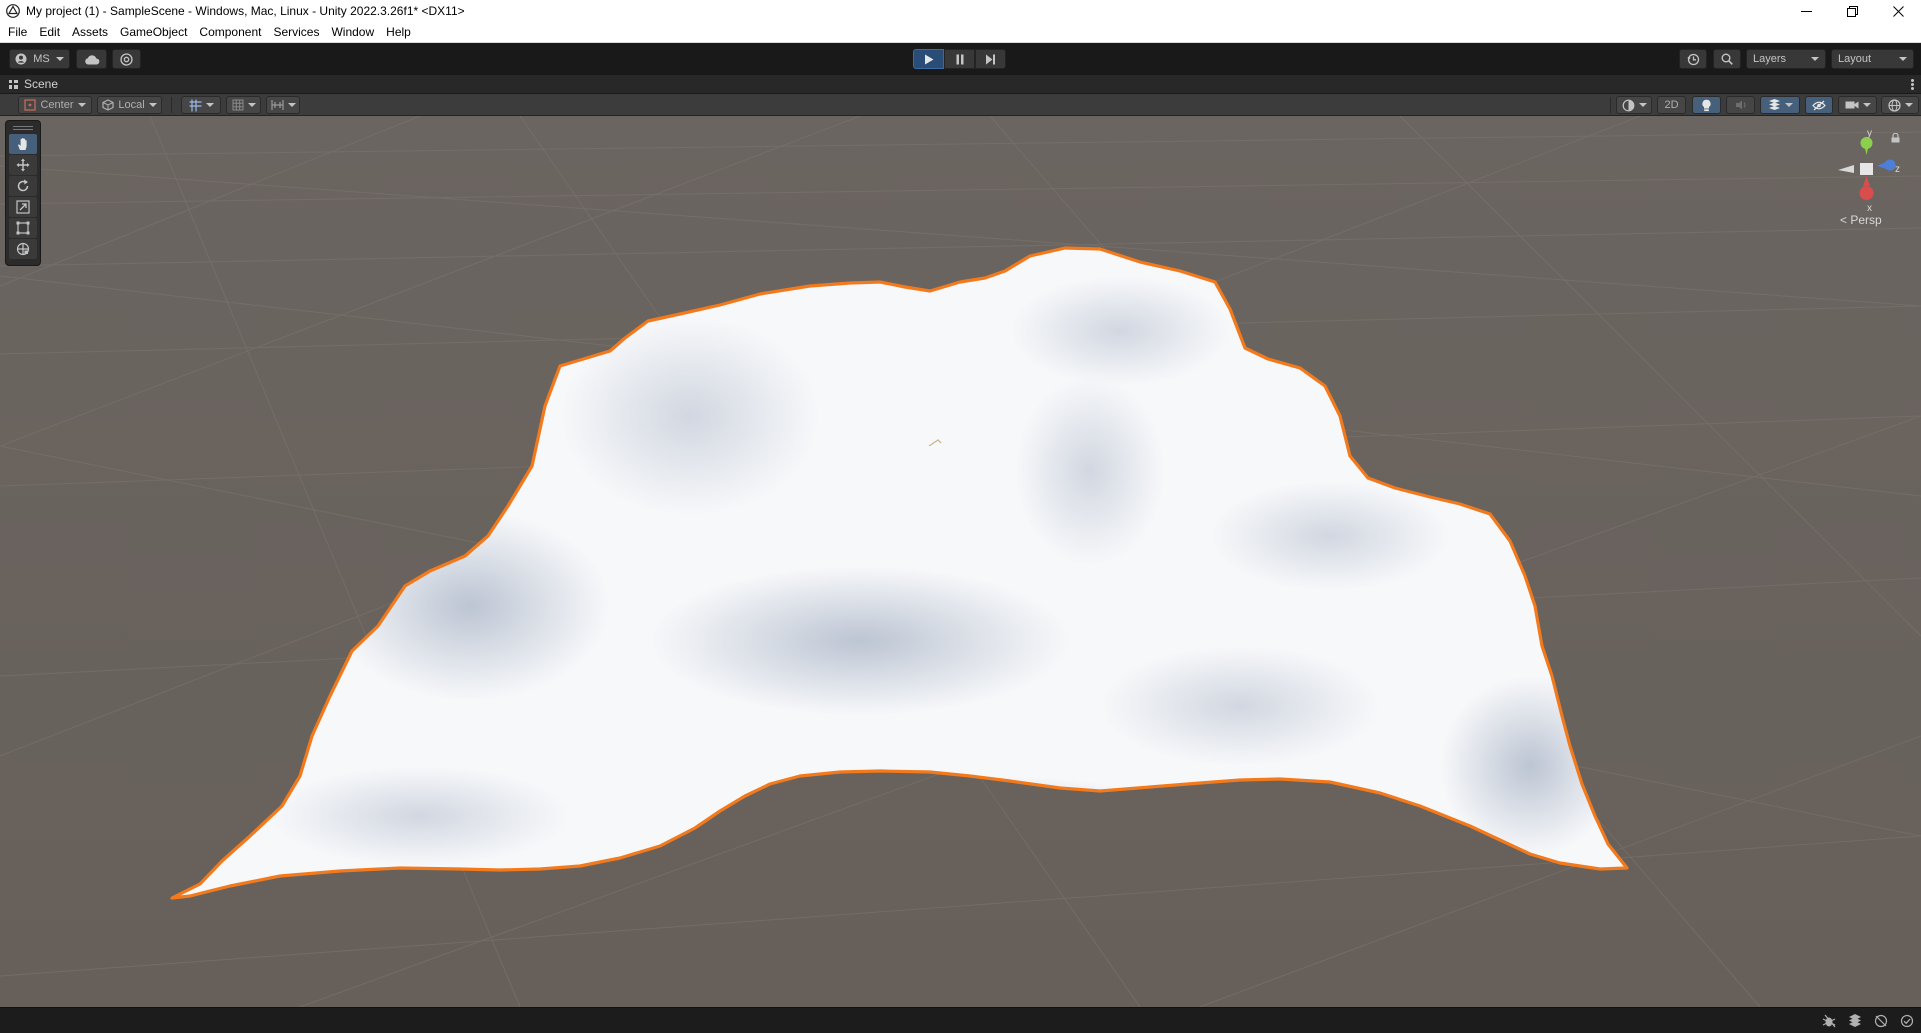  I want to click on gizmo-z-label: z, so click(1897, 169).